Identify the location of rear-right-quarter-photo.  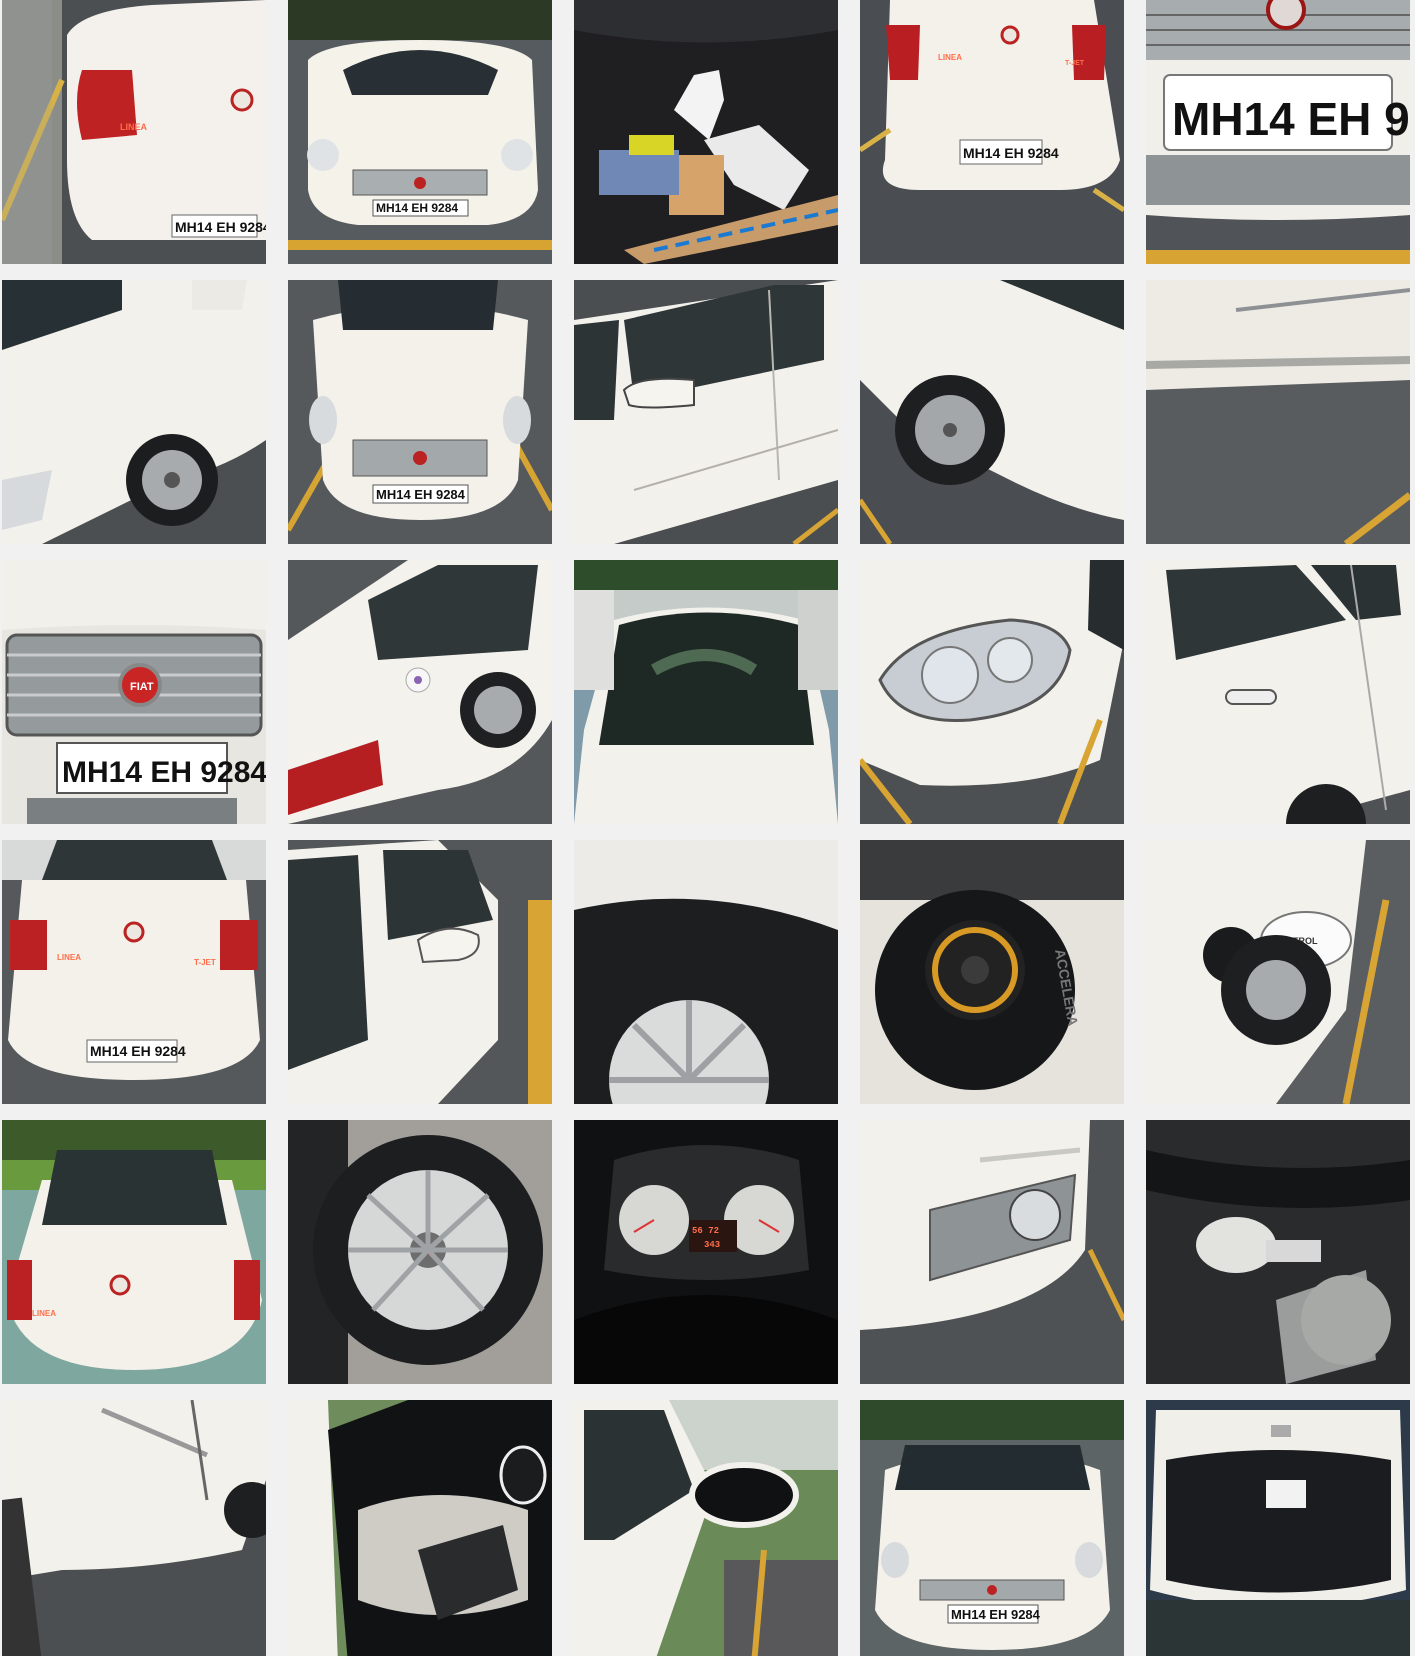
(420, 692).